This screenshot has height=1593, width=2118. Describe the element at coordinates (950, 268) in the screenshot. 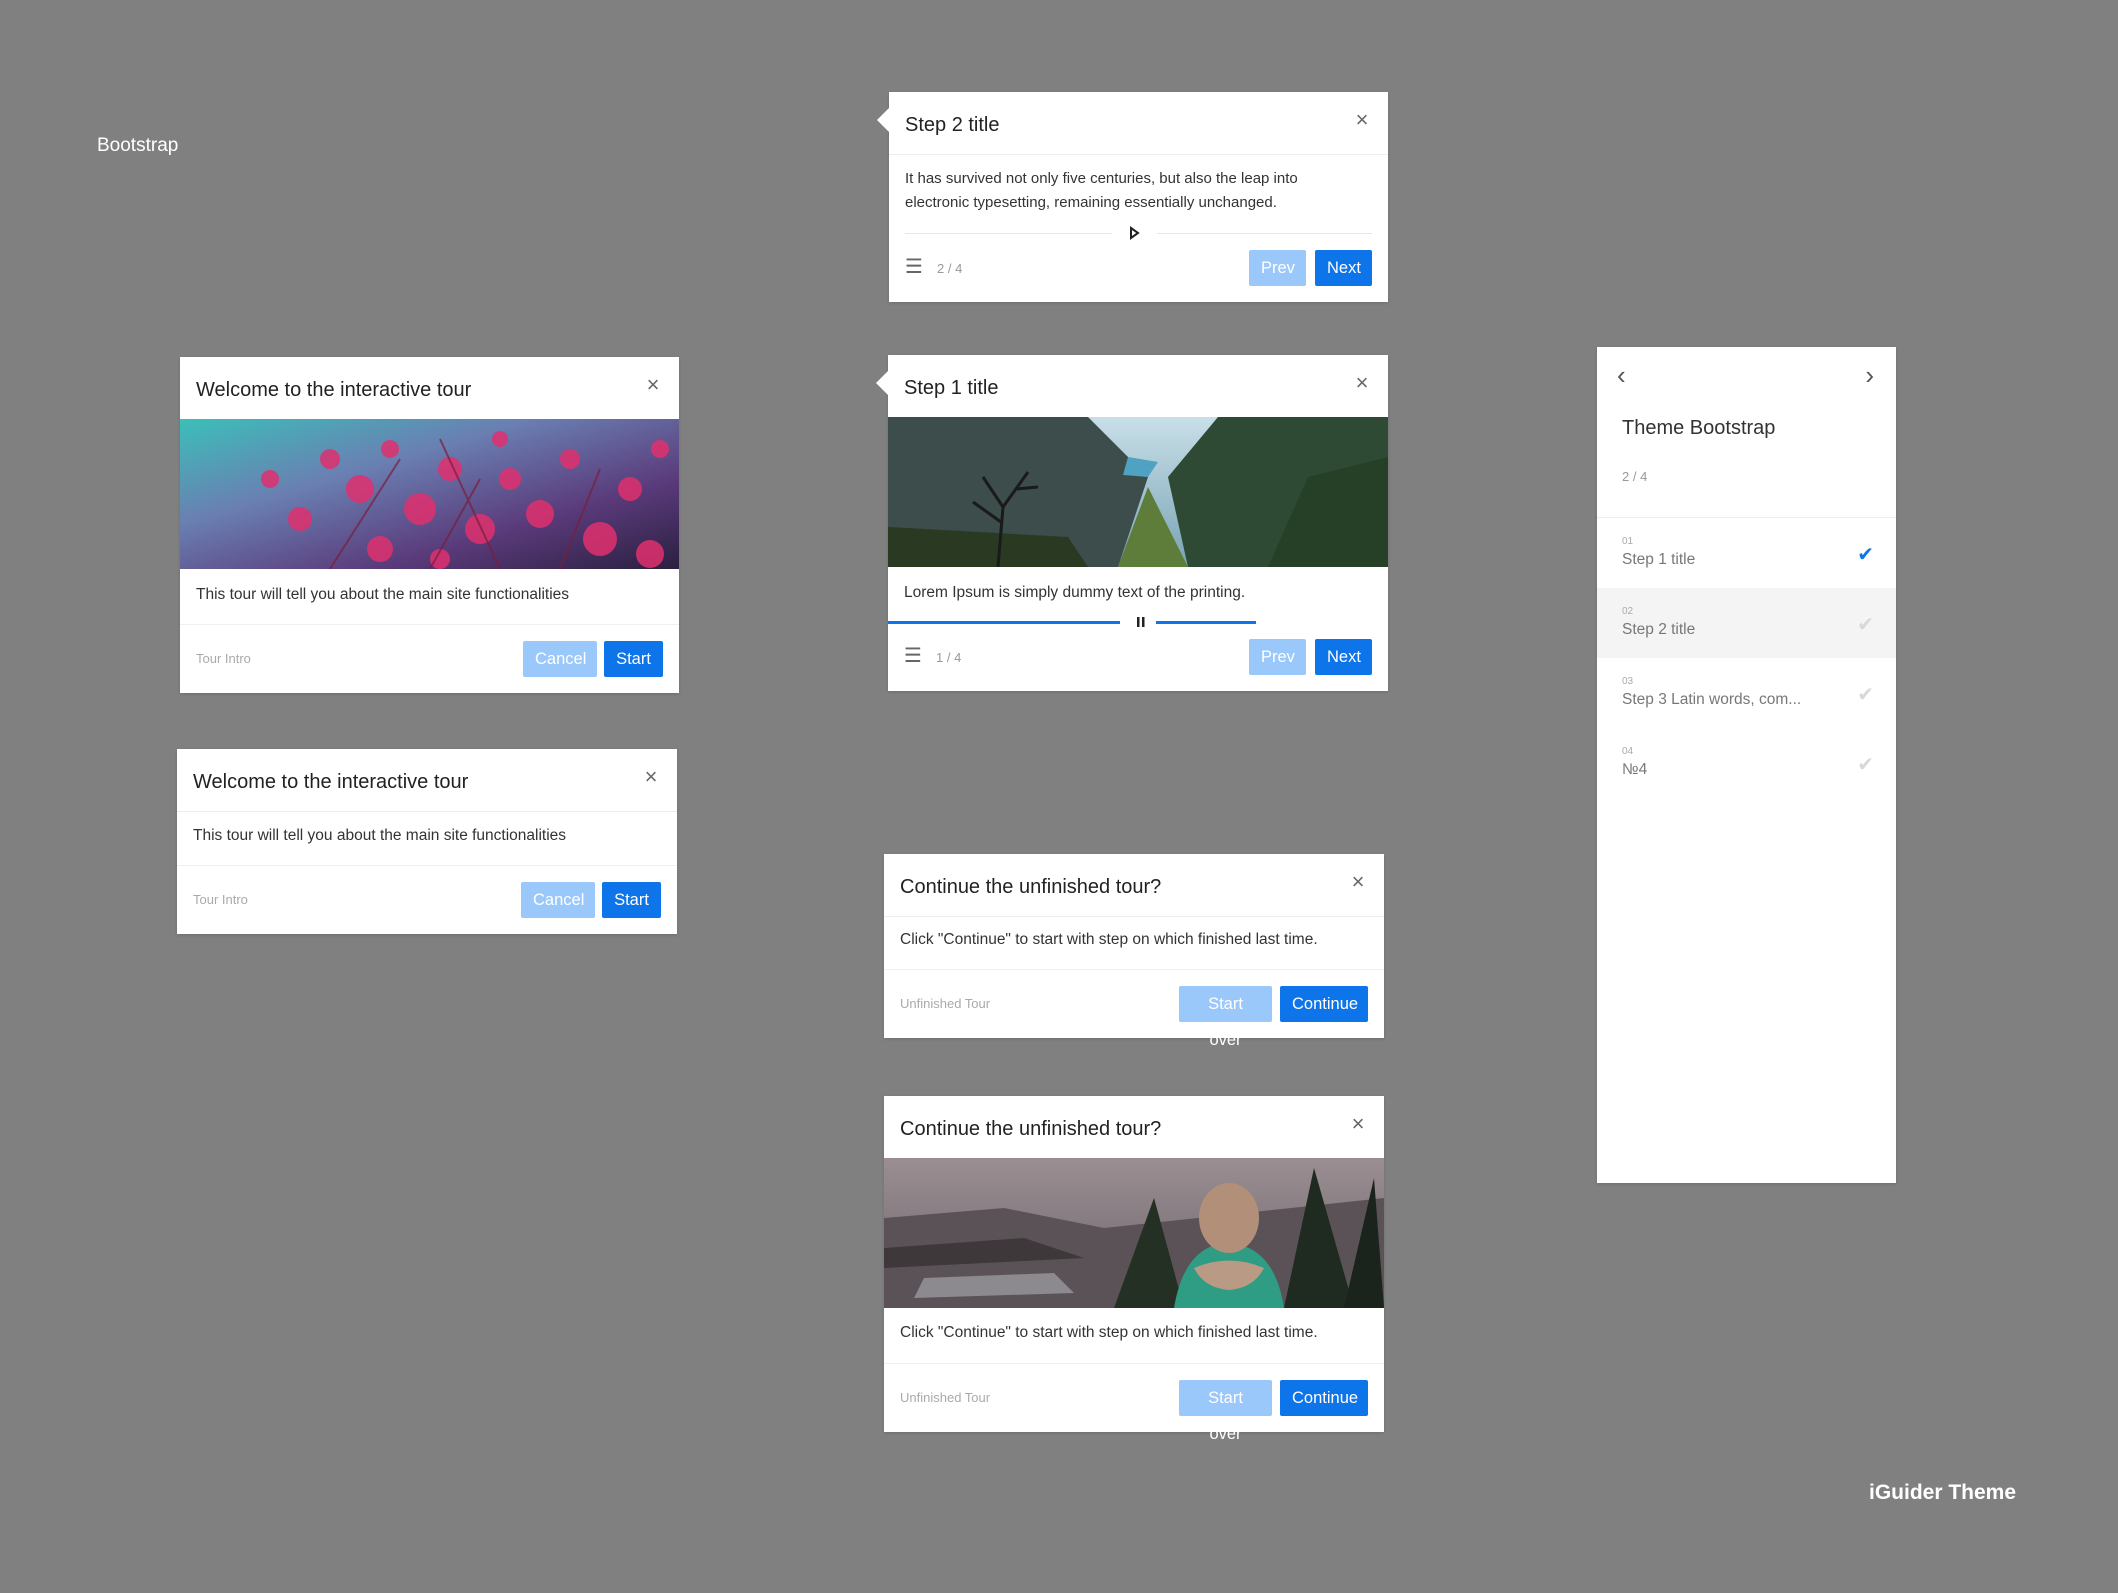

I see `step-counter: 2 / 4` at that location.